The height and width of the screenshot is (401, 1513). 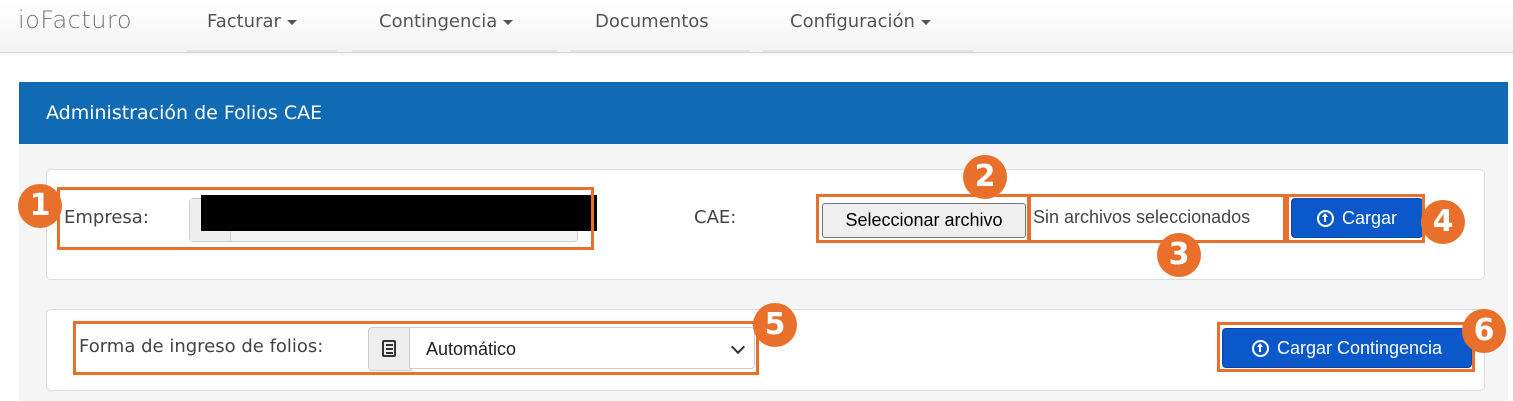 What do you see at coordinates (75, 20) in the screenshot?
I see `brand-logo: ioFacturo` at bounding box center [75, 20].